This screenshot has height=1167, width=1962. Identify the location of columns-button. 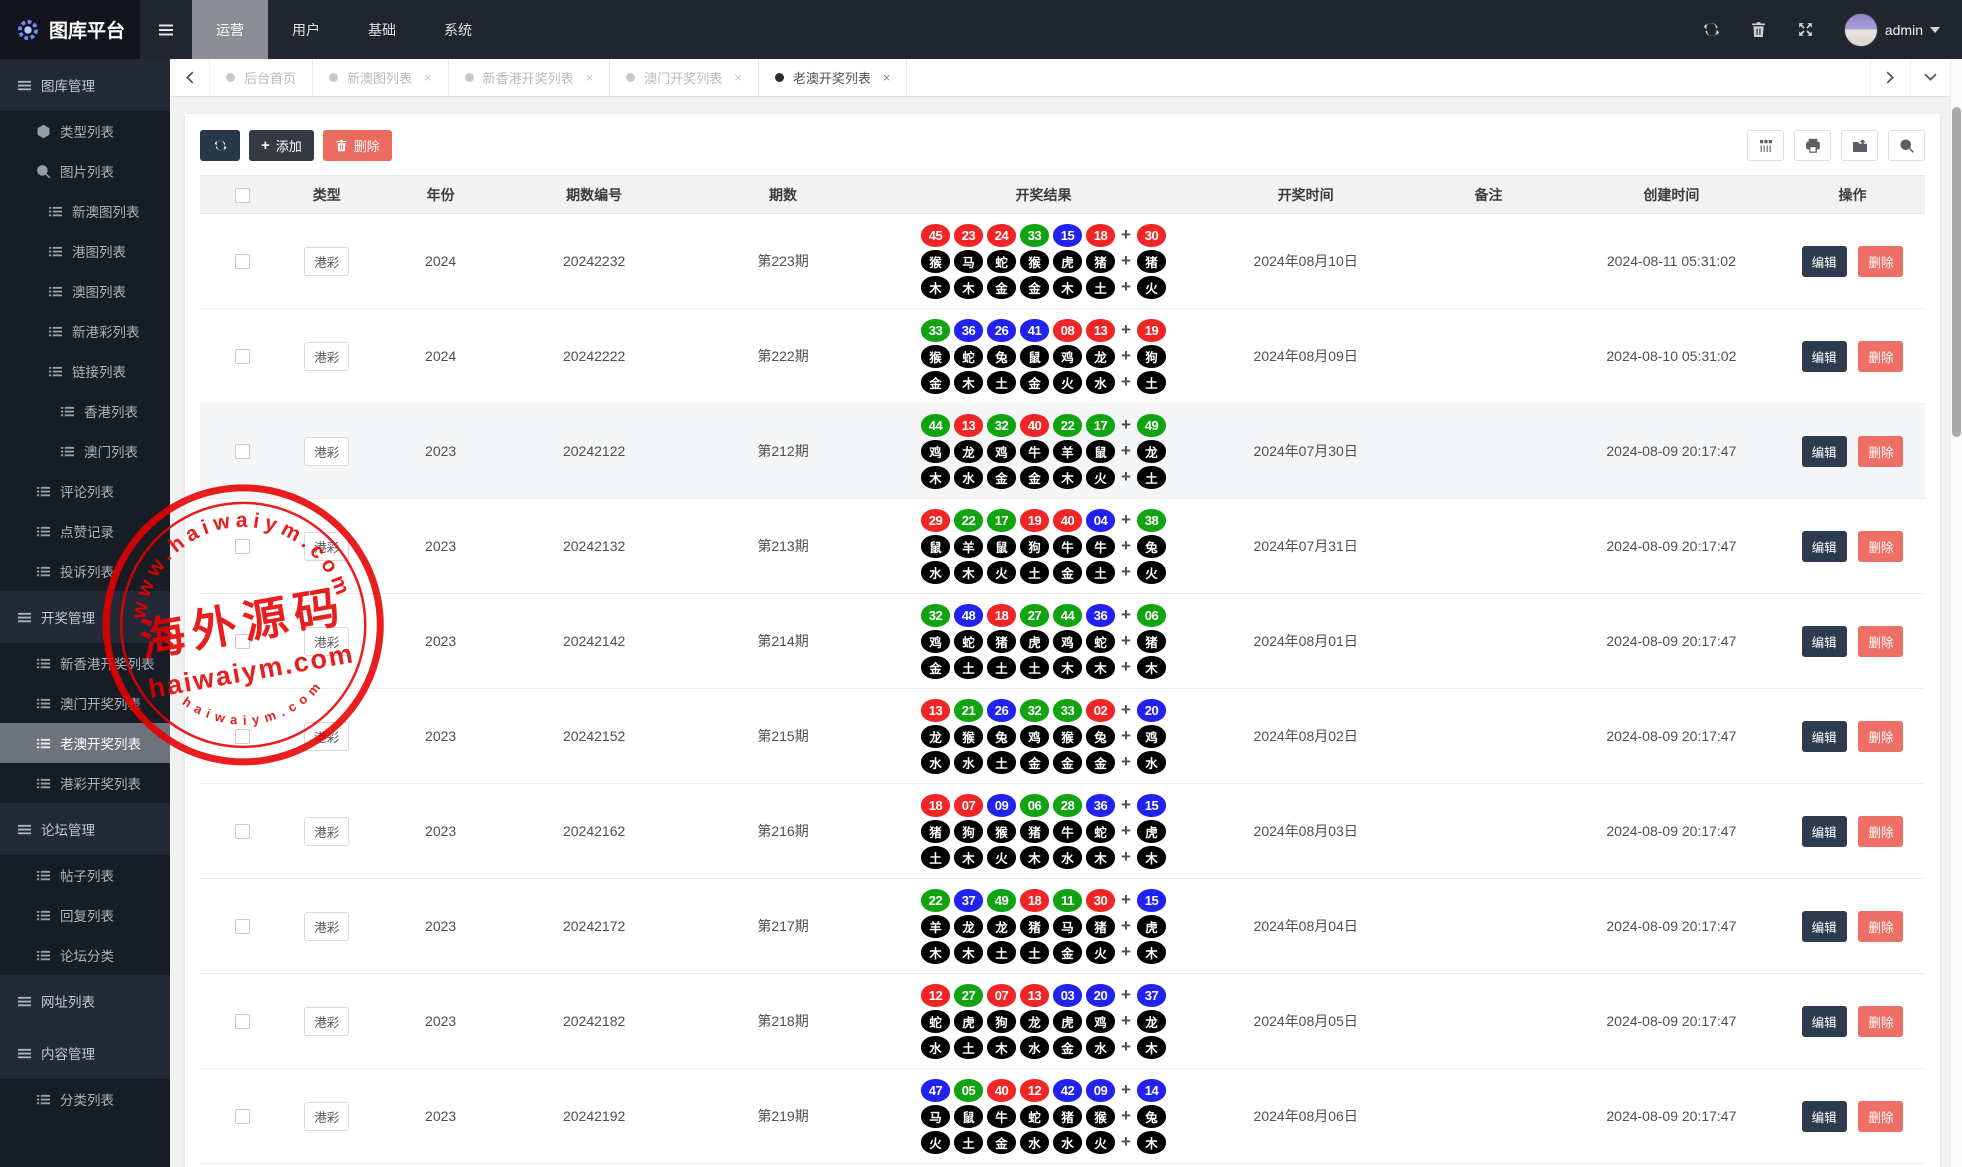
(1765, 145).